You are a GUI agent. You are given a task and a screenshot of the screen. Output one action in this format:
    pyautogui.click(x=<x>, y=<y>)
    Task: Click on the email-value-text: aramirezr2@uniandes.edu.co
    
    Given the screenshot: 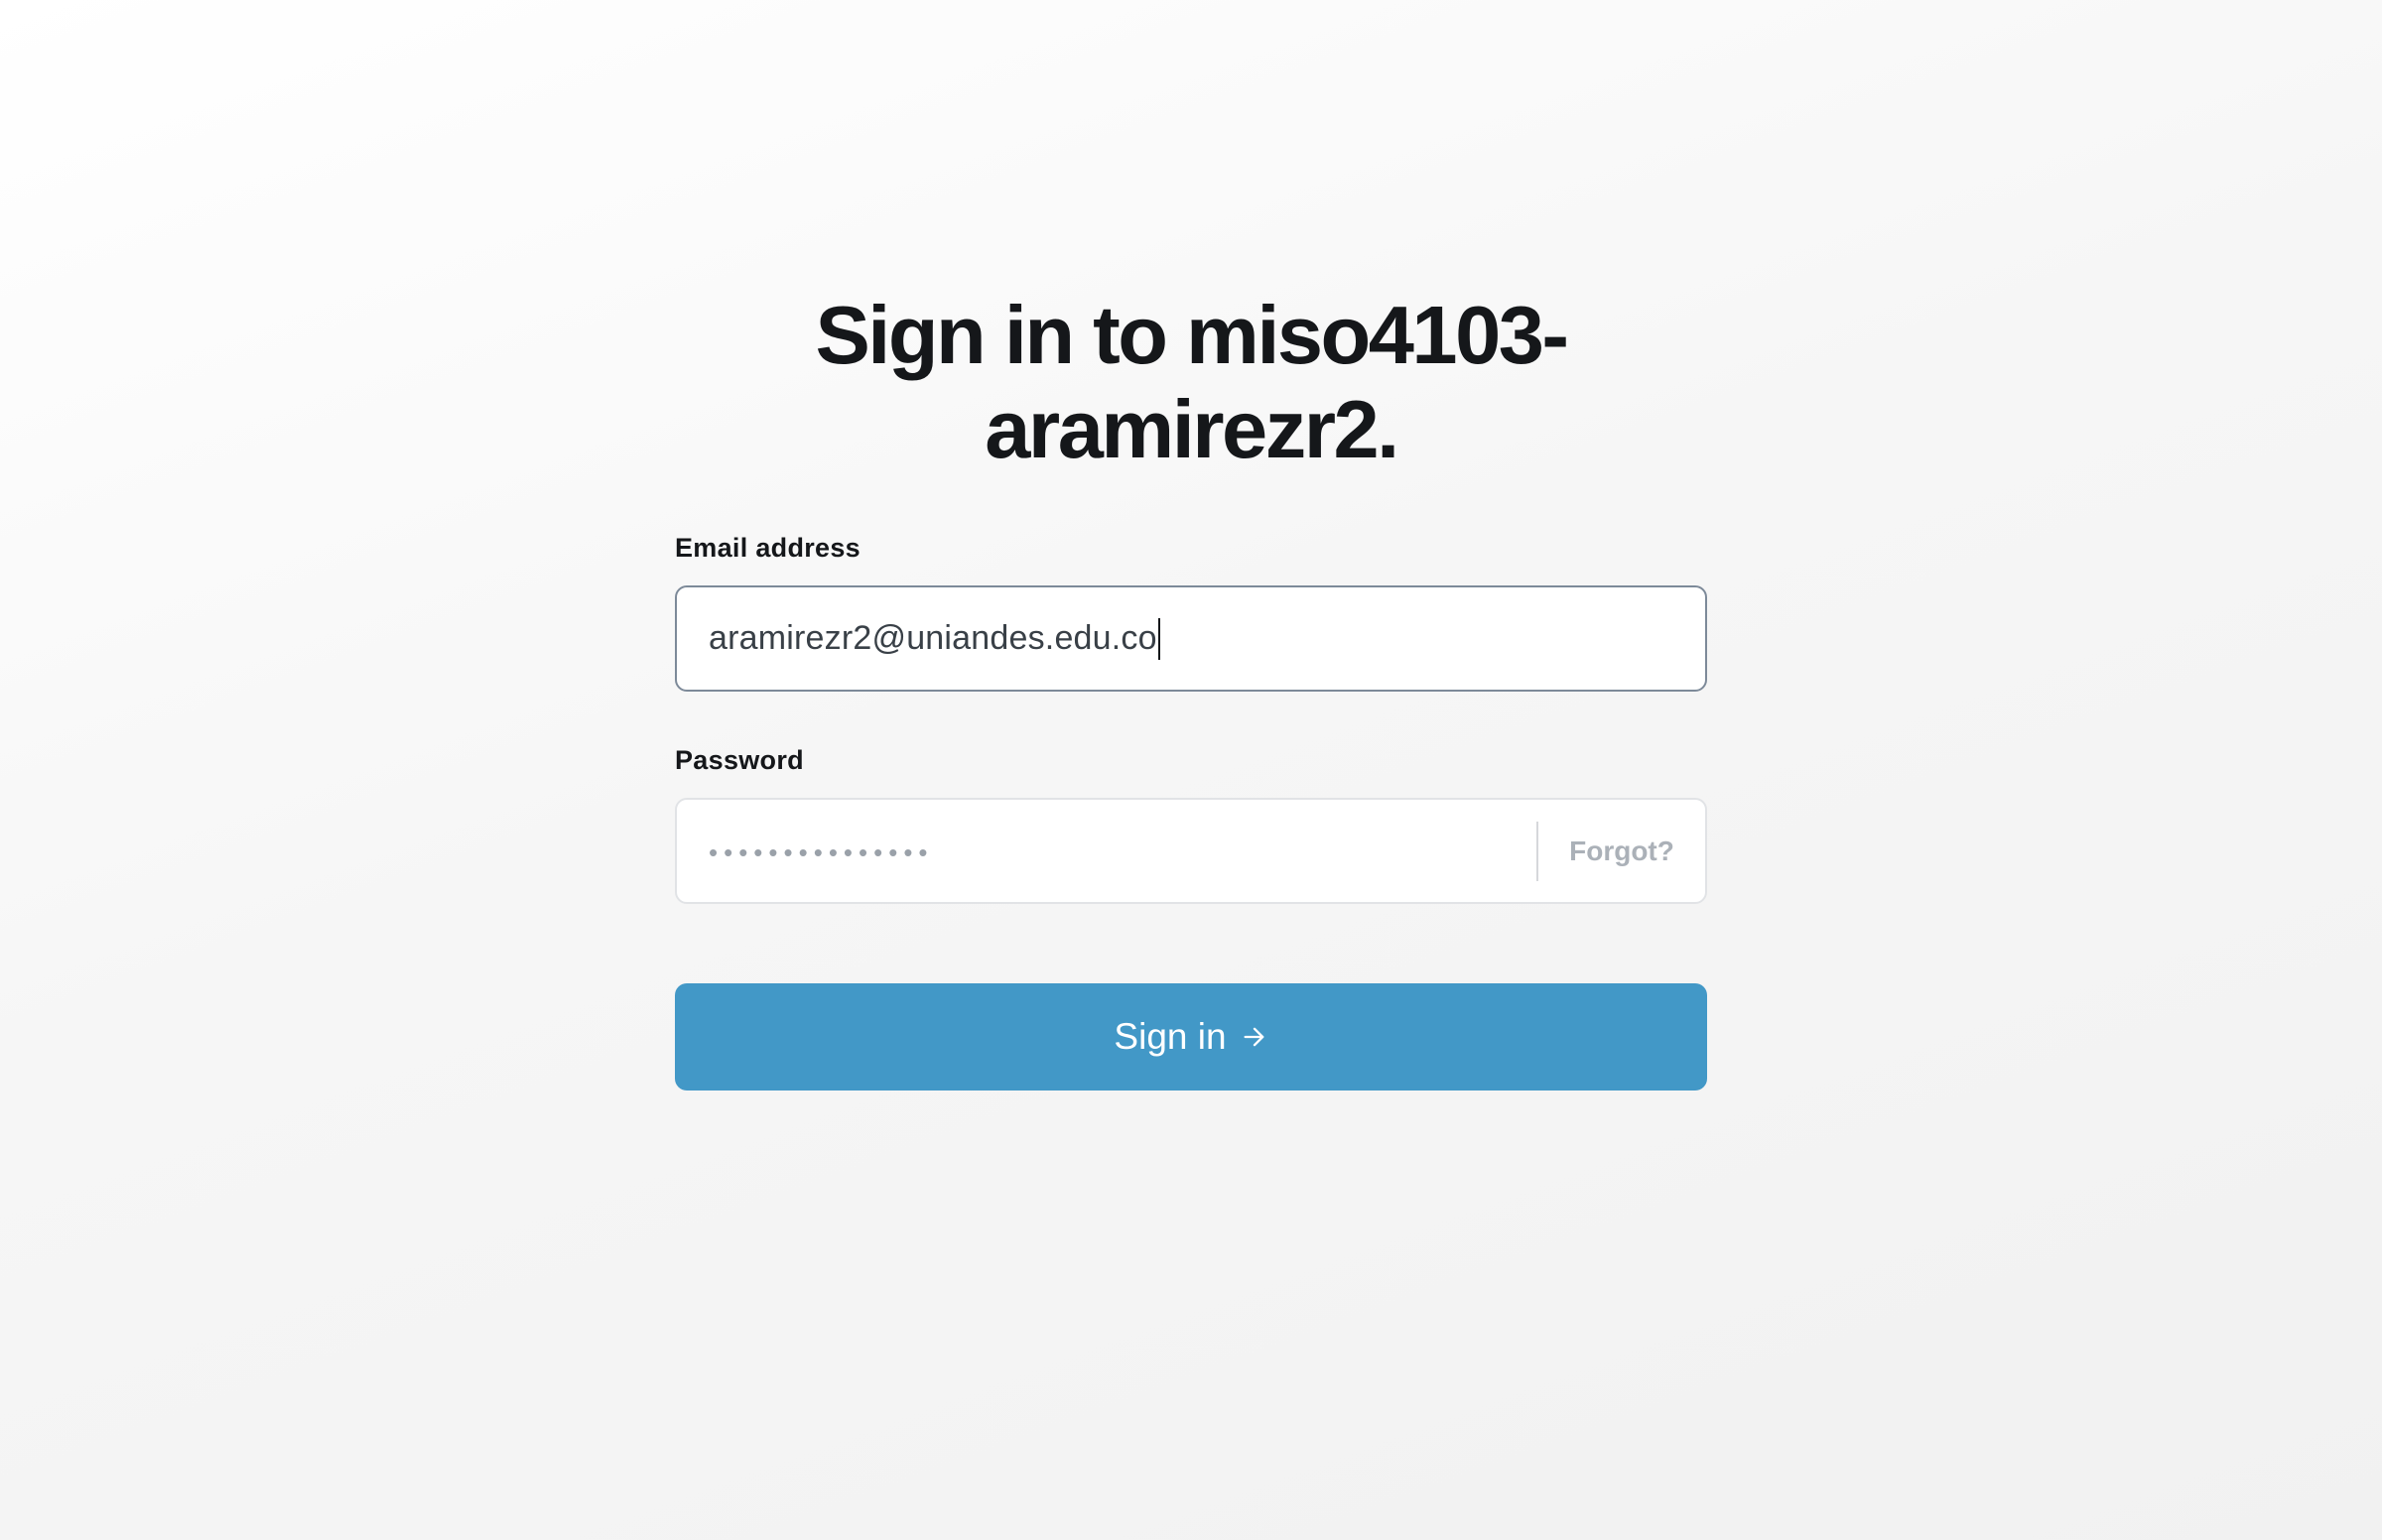 What is the action you would take?
    pyautogui.click(x=933, y=638)
    